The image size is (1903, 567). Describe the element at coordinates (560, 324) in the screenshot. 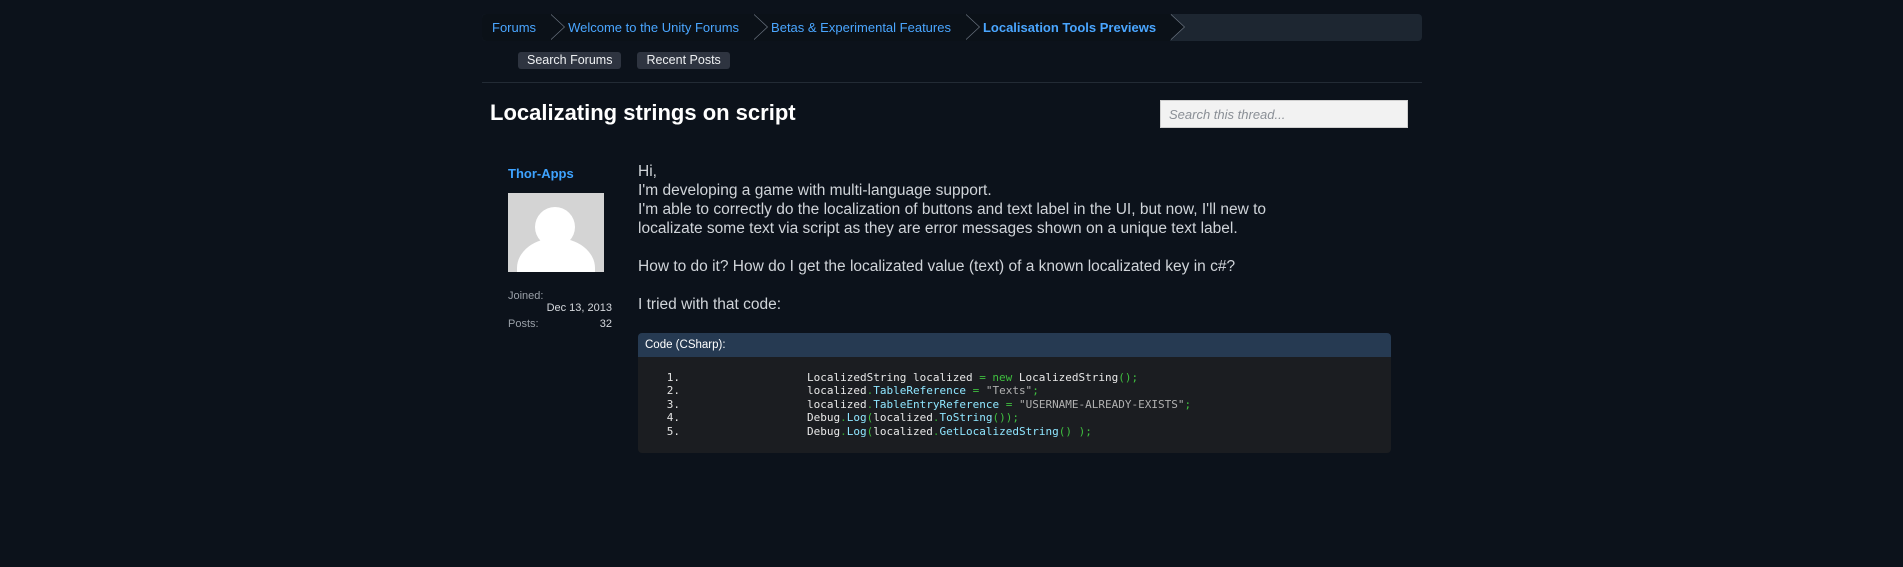

I see `posts-row: Posts: 32` at that location.